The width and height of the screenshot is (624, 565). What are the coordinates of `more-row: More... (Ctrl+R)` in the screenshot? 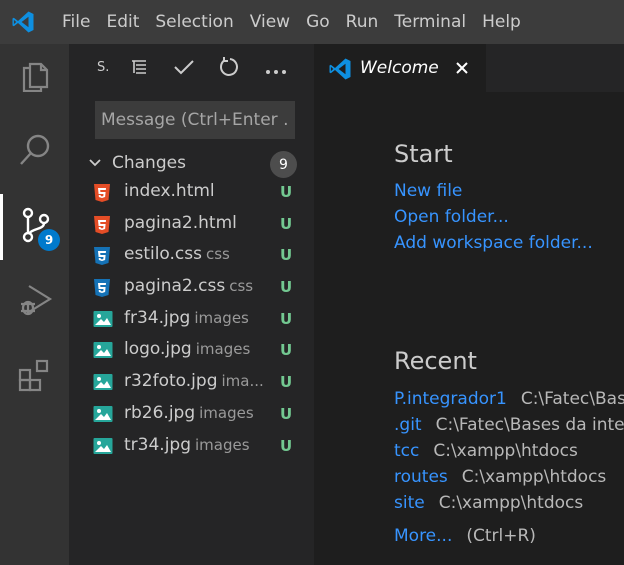 It's located at (509, 536).